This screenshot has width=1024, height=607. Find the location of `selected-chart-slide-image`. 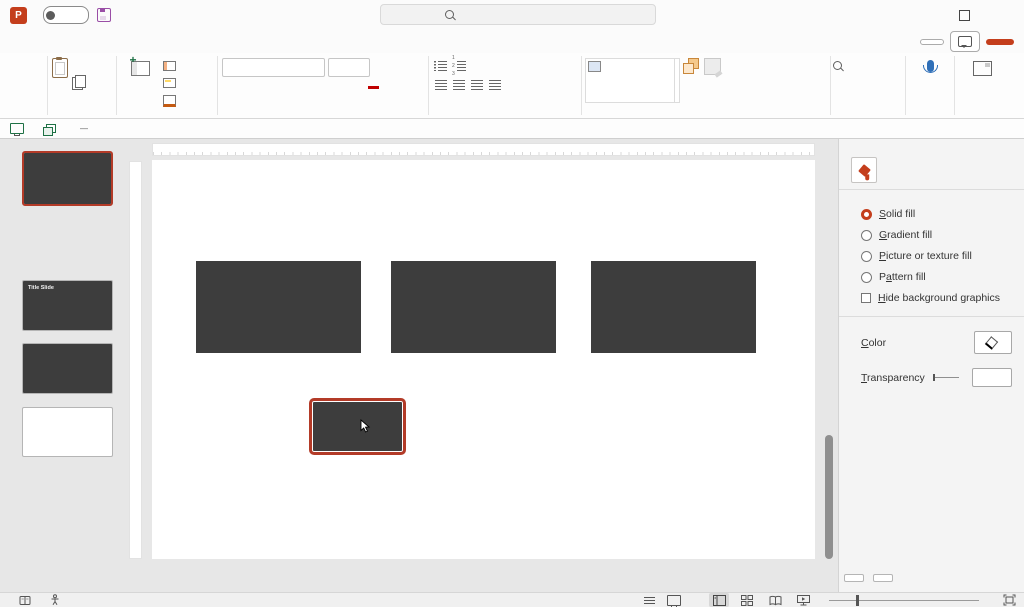

selected-chart-slide-image is located at coordinates (357, 426).